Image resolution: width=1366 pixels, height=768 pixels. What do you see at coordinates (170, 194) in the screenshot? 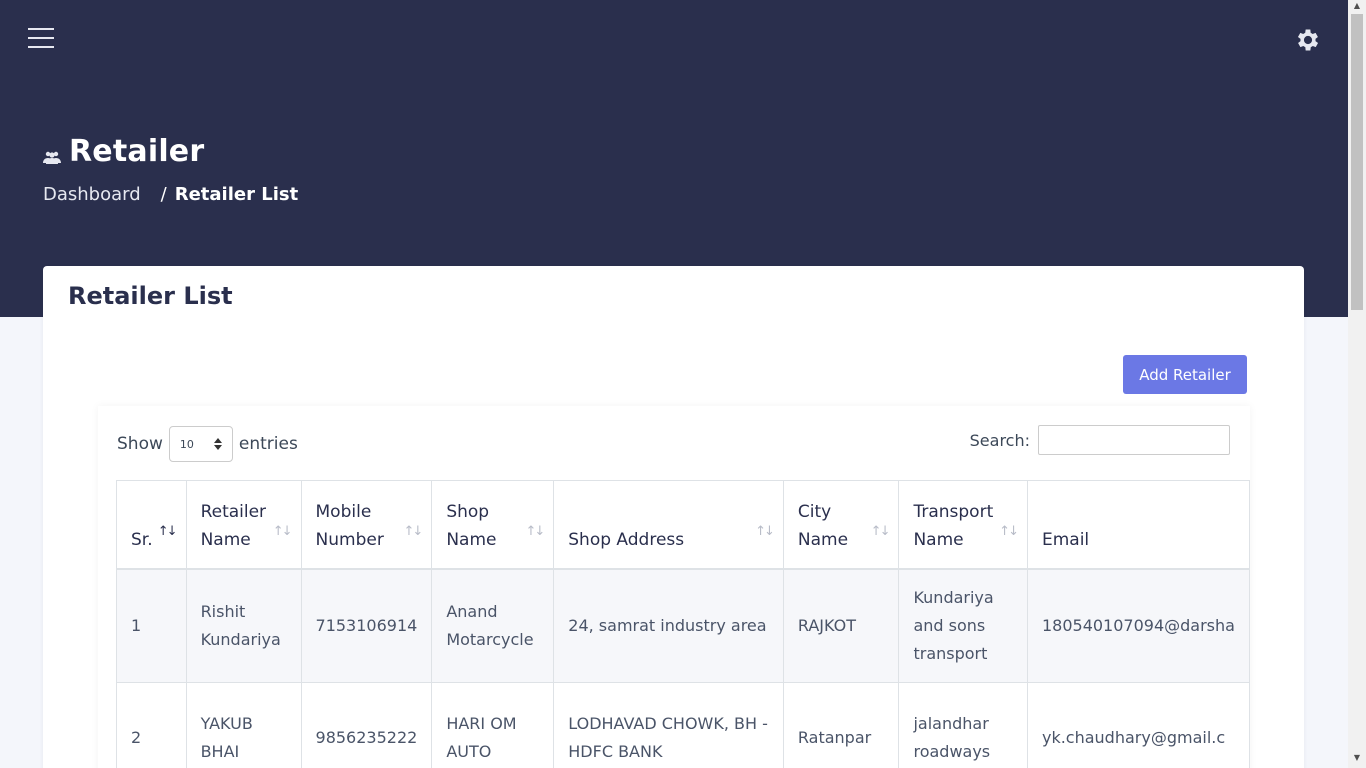
I see `breadcrumb: Dashboard / Retailer List` at bounding box center [170, 194].